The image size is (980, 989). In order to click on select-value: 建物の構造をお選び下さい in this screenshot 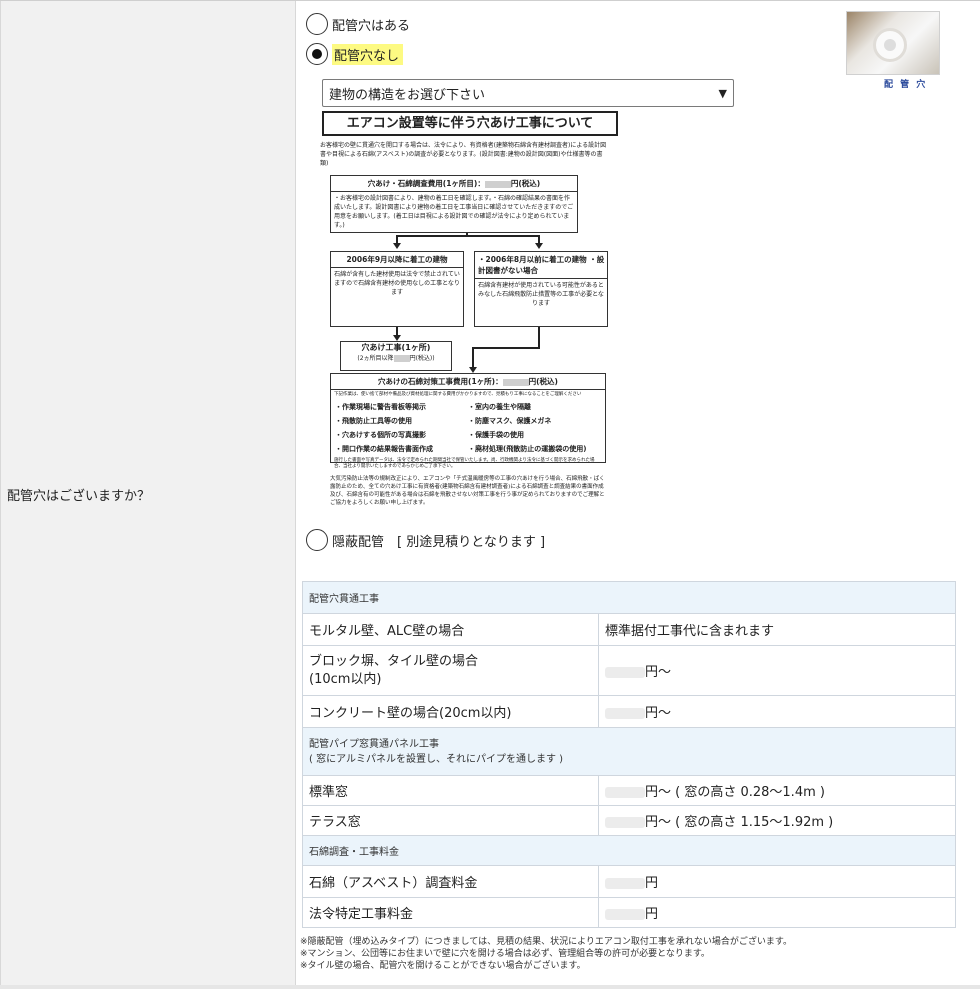, I will do `click(407, 95)`.